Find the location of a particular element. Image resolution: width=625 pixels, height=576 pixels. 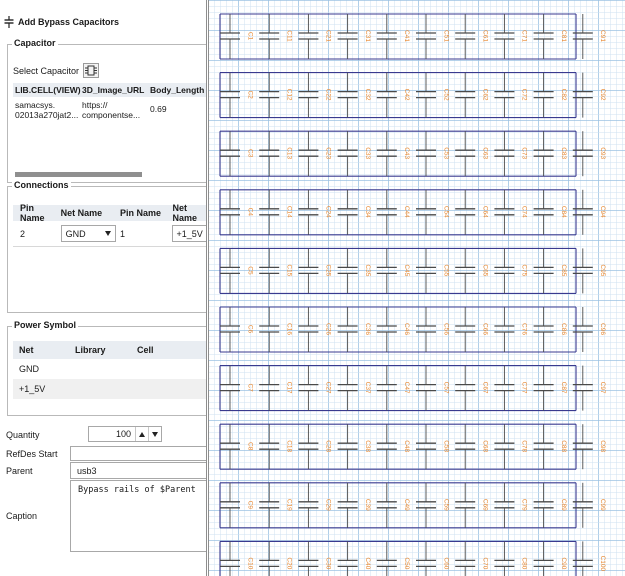

table-row: +1_5V is located at coordinates (109, 389).